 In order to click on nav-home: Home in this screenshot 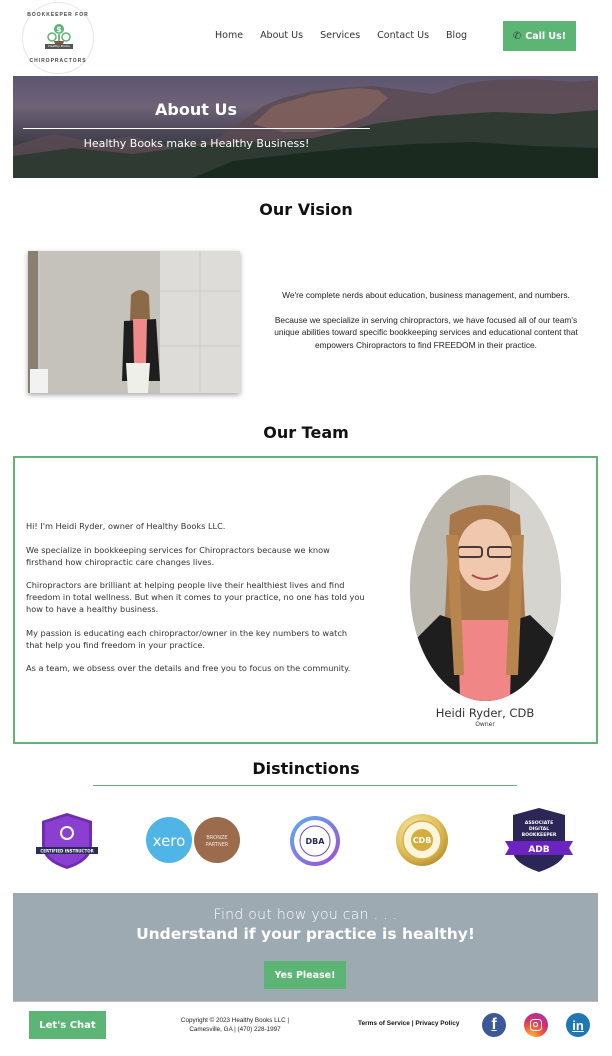, I will do `click(229, 35)`.